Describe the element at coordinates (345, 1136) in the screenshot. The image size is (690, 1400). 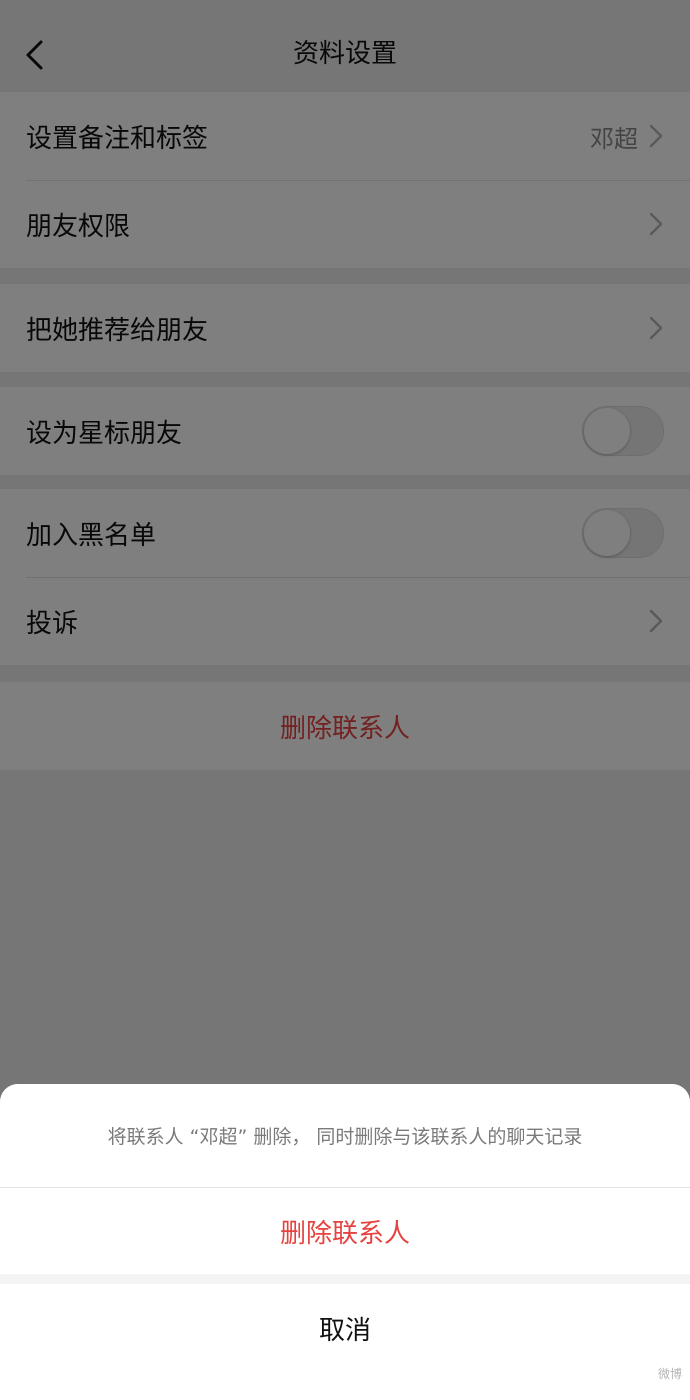
I see `action-sheet-message: 将联系人 “邓超” 删除， 同时删除与该联系人的聊天记录` at that location.